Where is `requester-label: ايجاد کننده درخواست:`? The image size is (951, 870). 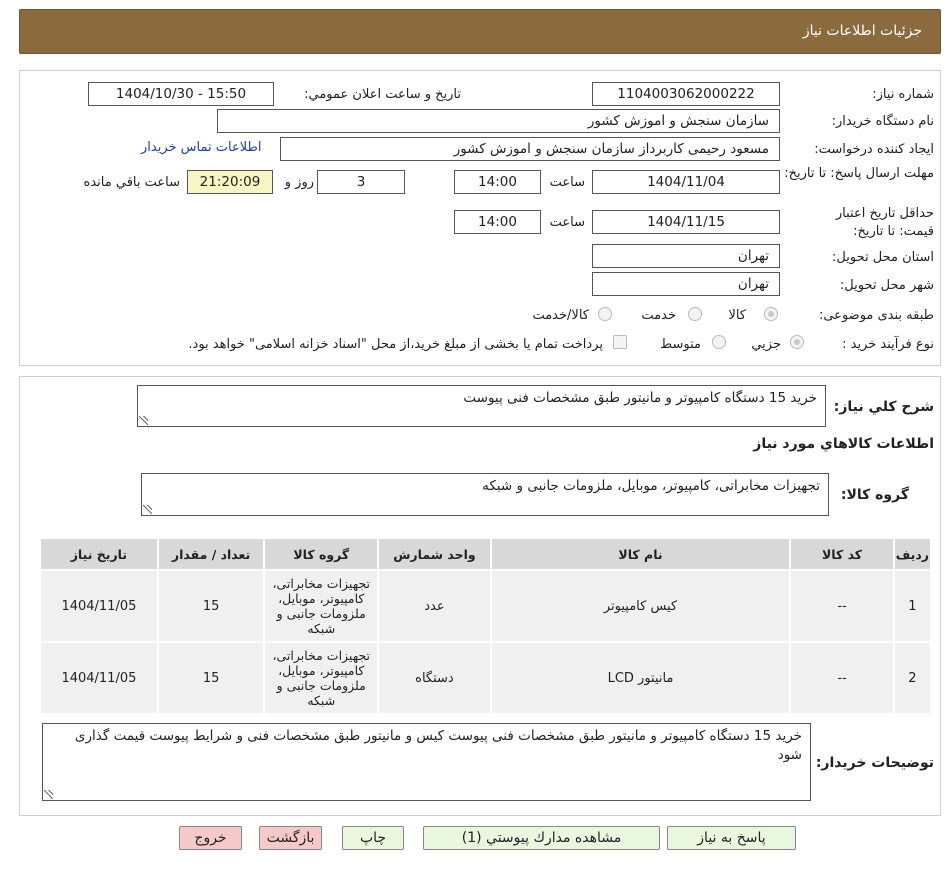 requester-label: ايجاد کننده درخواست: is located at coordinates (874, 149).